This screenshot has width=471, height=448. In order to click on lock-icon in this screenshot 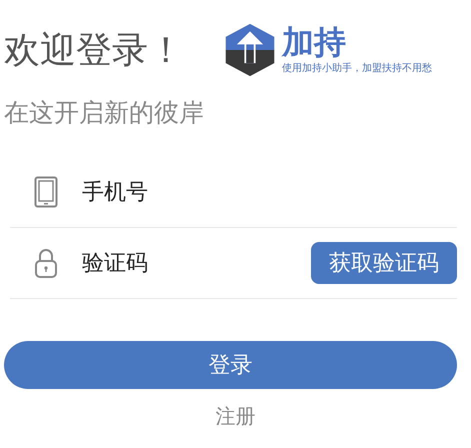, I will do `click(46, 263)`.